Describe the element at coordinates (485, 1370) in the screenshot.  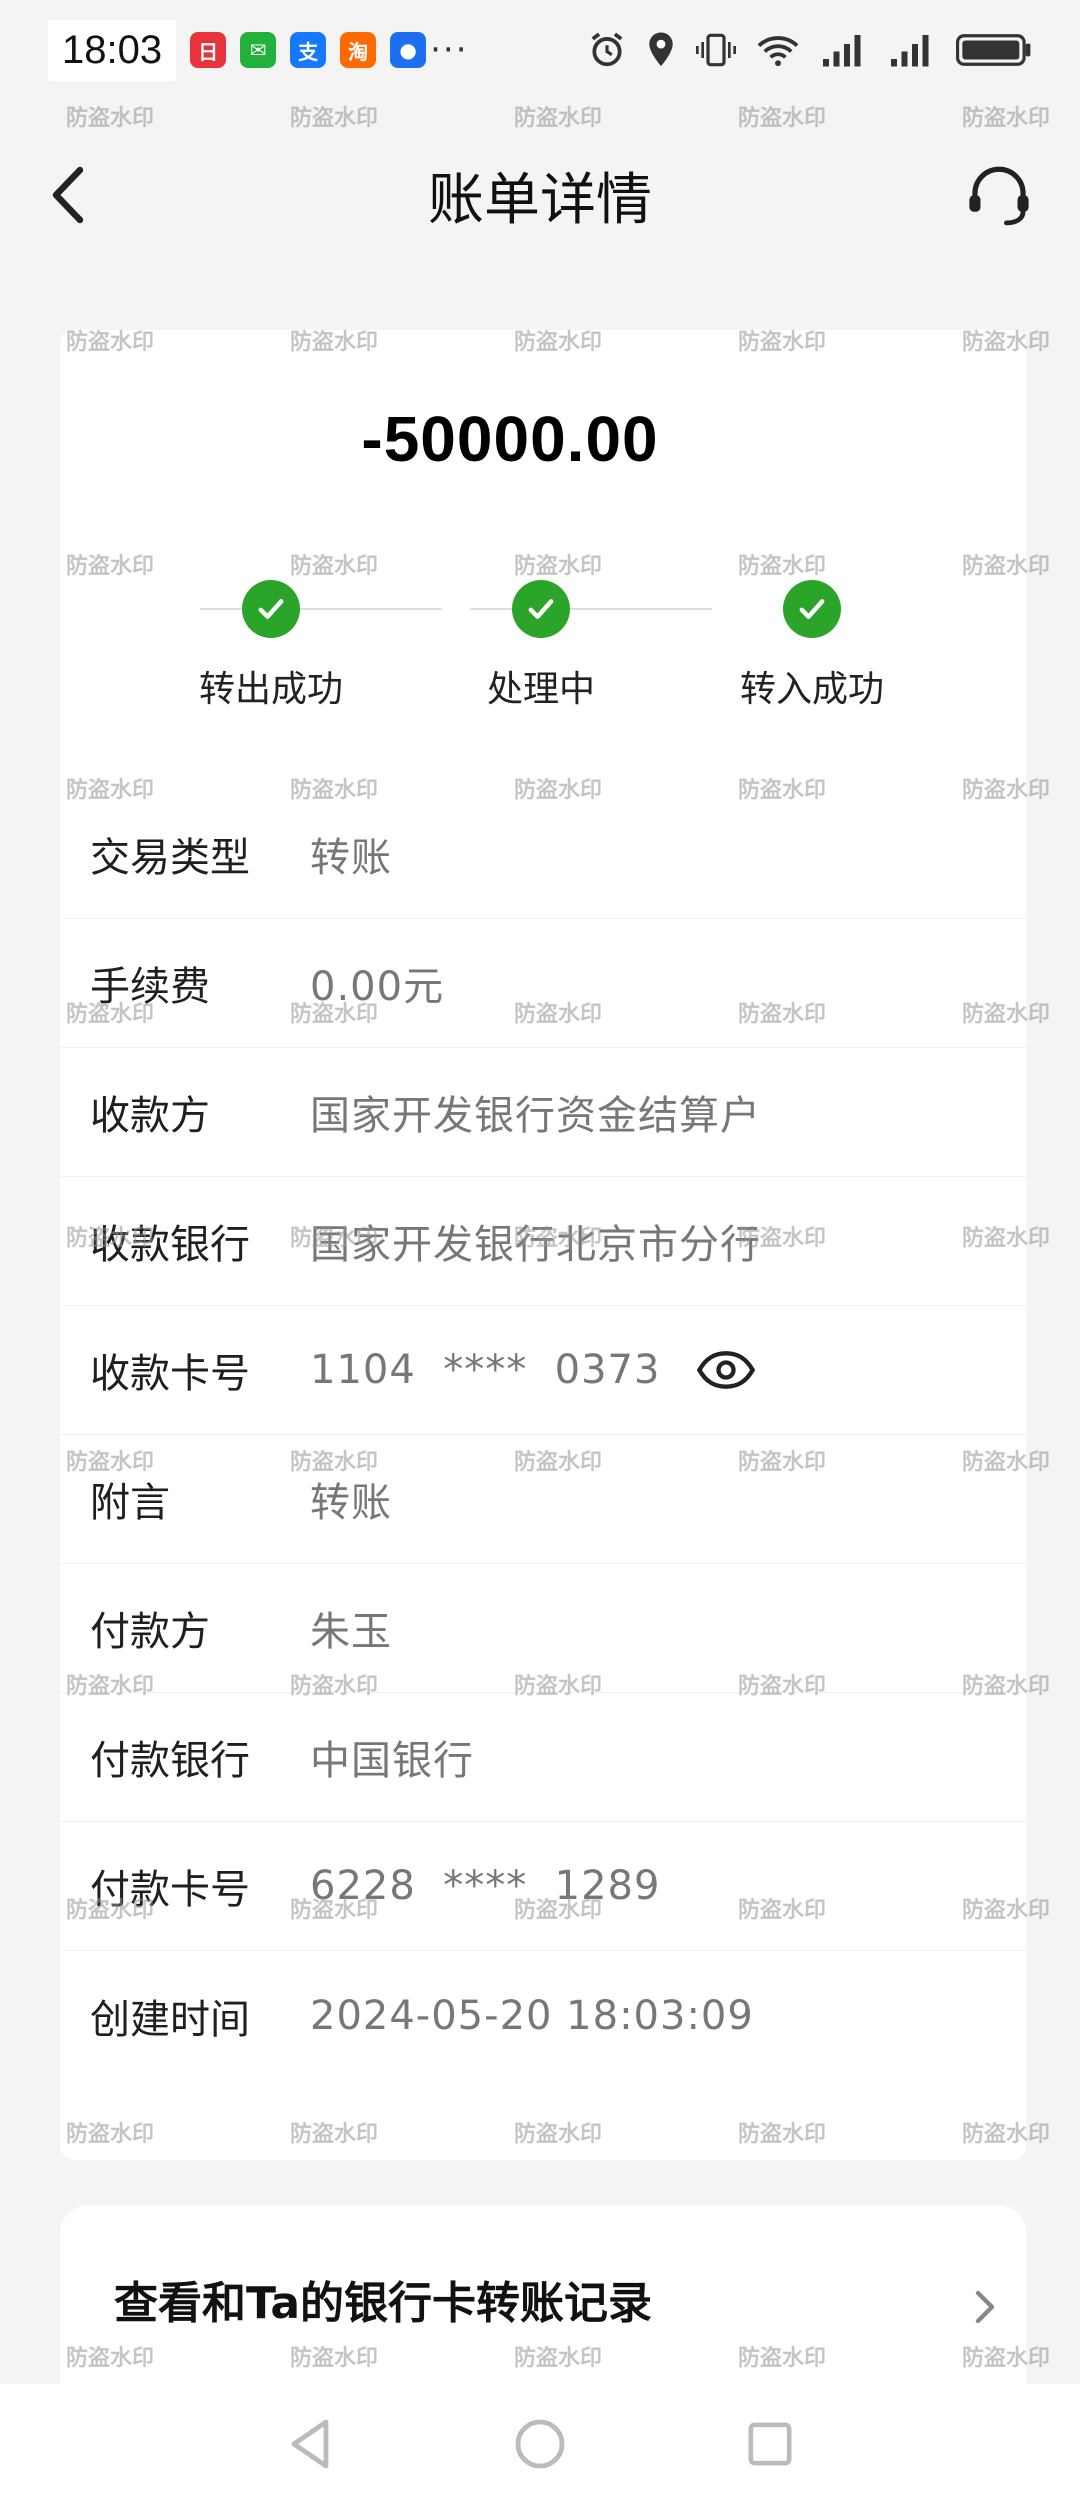
I see `detail-value: 1104 **** 0373` at that location.